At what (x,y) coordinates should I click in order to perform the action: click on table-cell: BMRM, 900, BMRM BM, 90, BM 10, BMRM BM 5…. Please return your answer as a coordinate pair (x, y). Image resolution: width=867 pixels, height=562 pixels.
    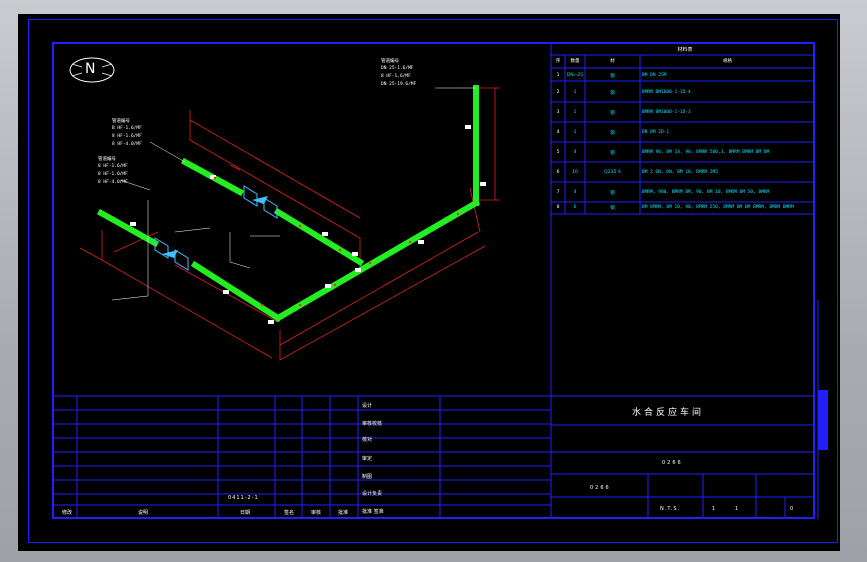
    Looking at the image, I should click on (706, 192).